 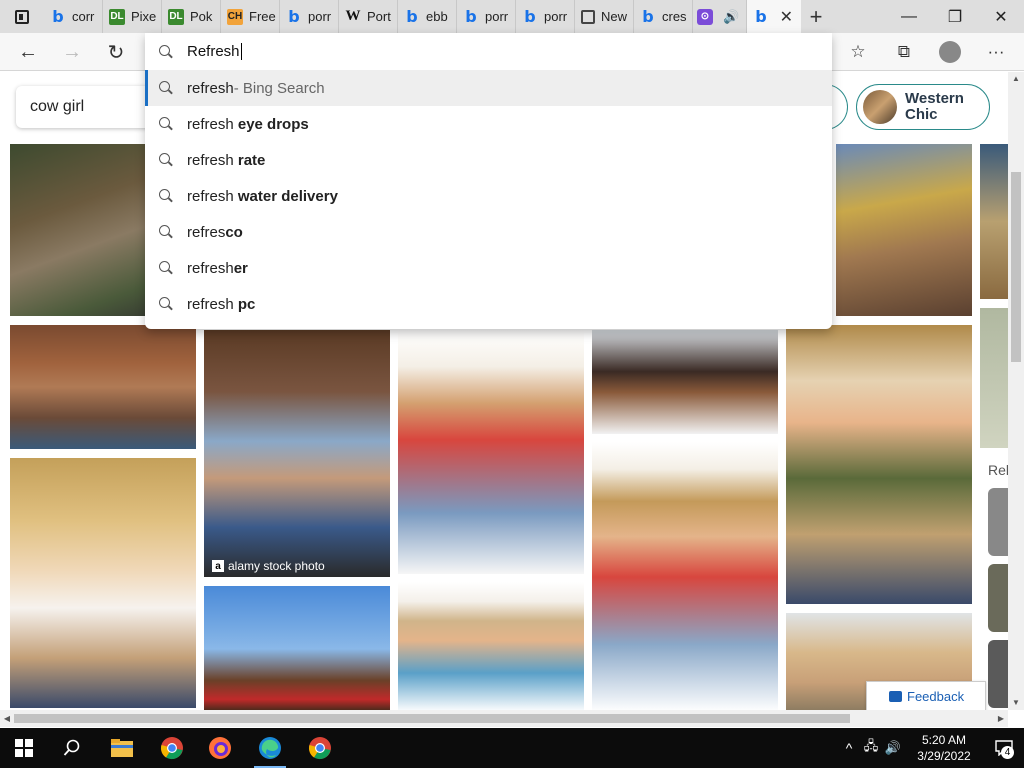 What do you see at coordinates (1016, 267) in the screenshot?
I see `vertical-scroll-thumb` at bounding box center [1016, 267].